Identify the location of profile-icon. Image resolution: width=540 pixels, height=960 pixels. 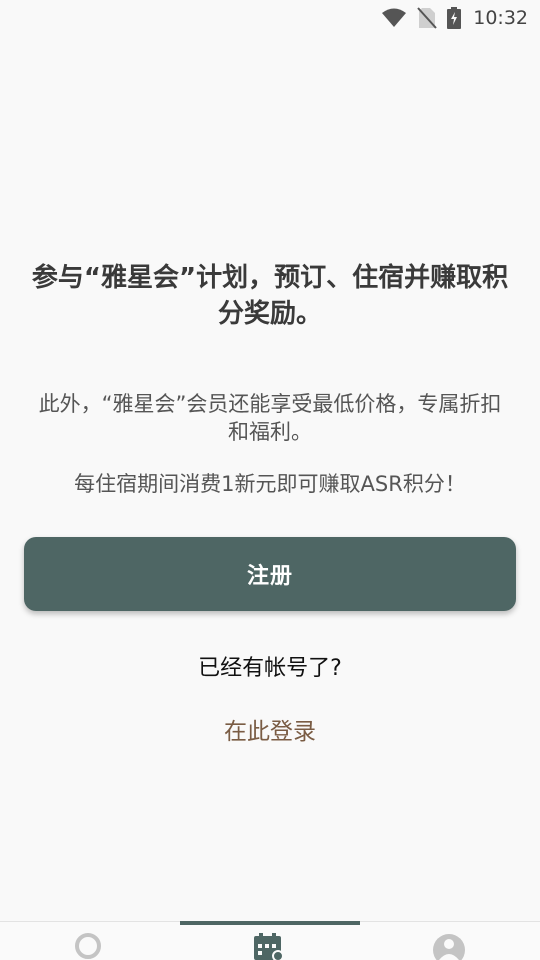
(450, 947).